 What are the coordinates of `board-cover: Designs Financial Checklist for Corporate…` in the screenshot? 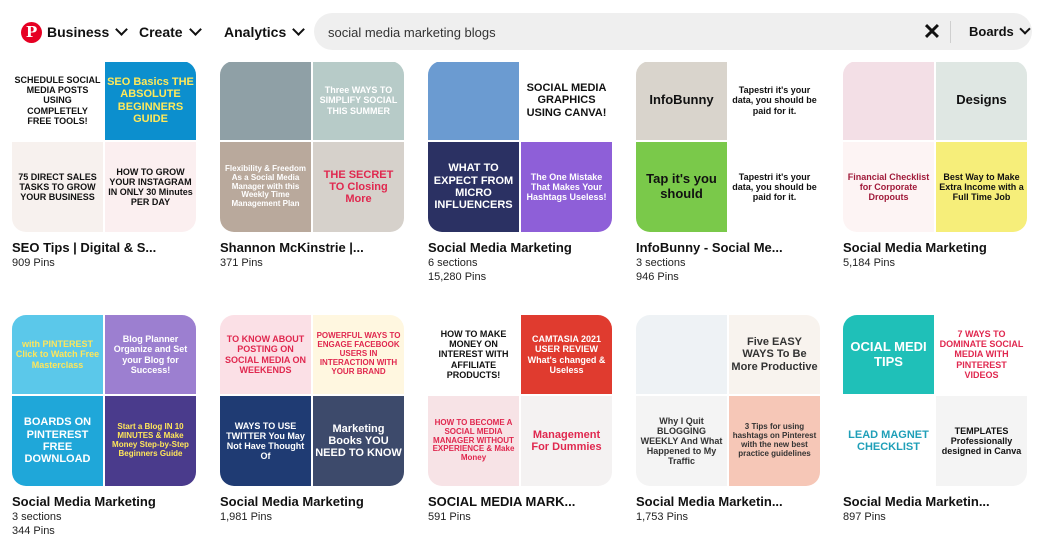 It's located at (935, 146).